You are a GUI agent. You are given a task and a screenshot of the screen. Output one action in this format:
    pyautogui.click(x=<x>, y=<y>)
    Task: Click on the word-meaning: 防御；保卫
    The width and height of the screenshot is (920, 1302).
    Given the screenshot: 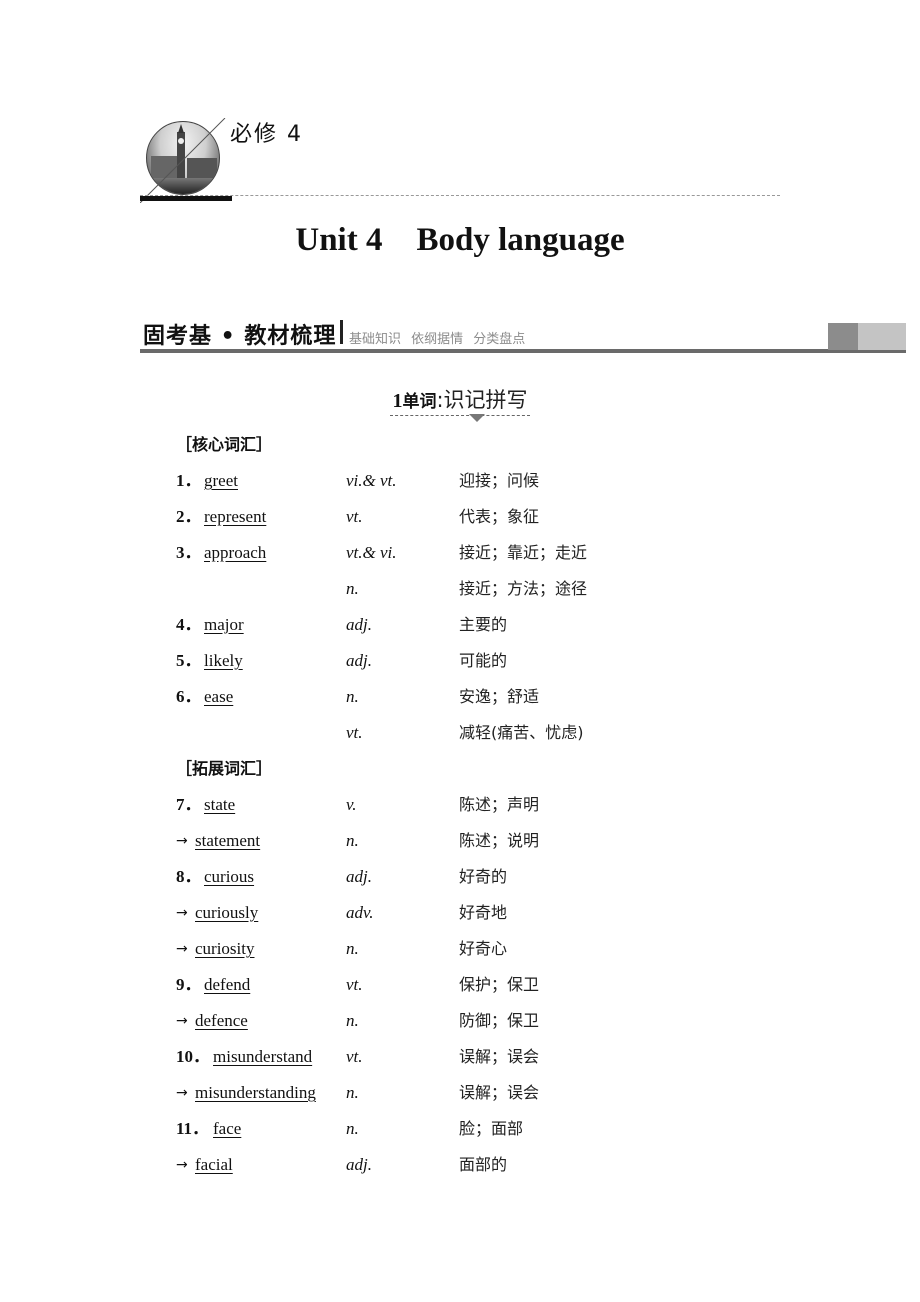 What is the action you would take?
    pyautogui.click(x=499, y=1020)
    